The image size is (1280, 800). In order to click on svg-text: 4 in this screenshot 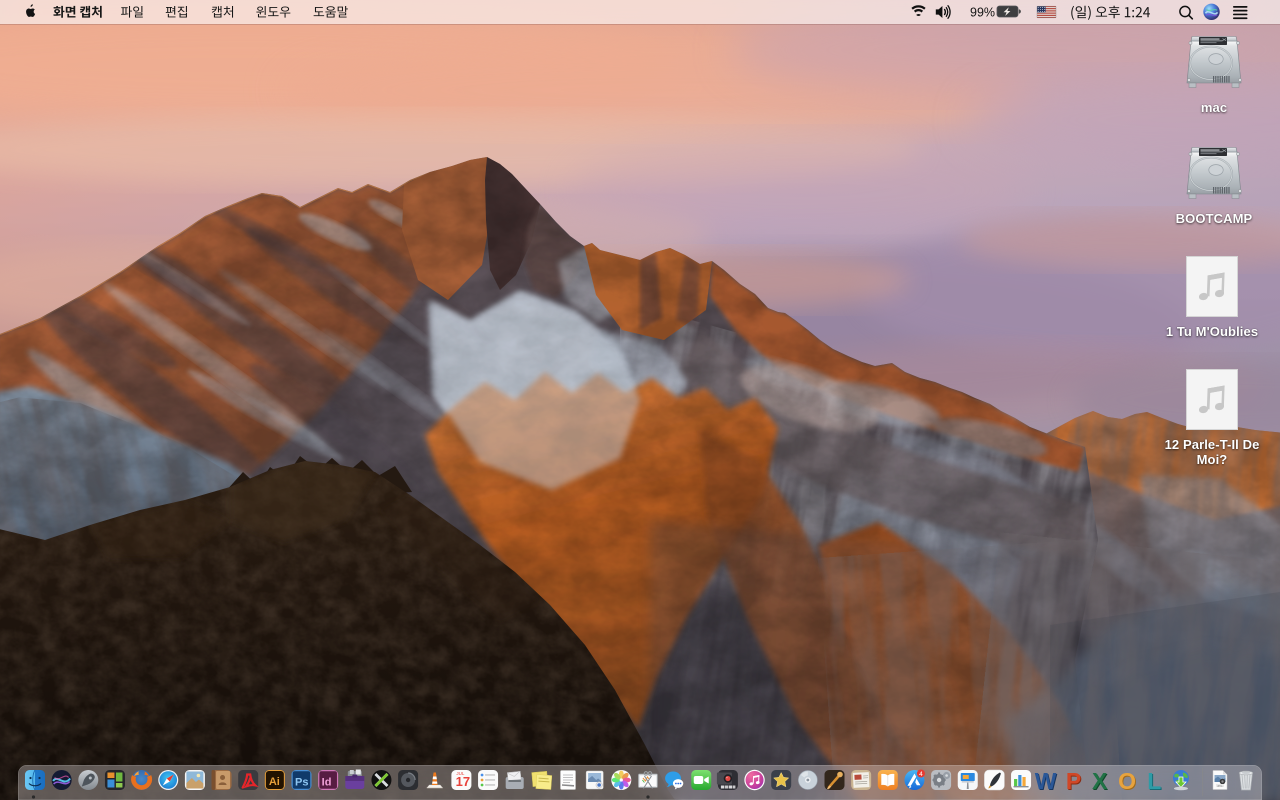, I will do `click(921, 774)`.